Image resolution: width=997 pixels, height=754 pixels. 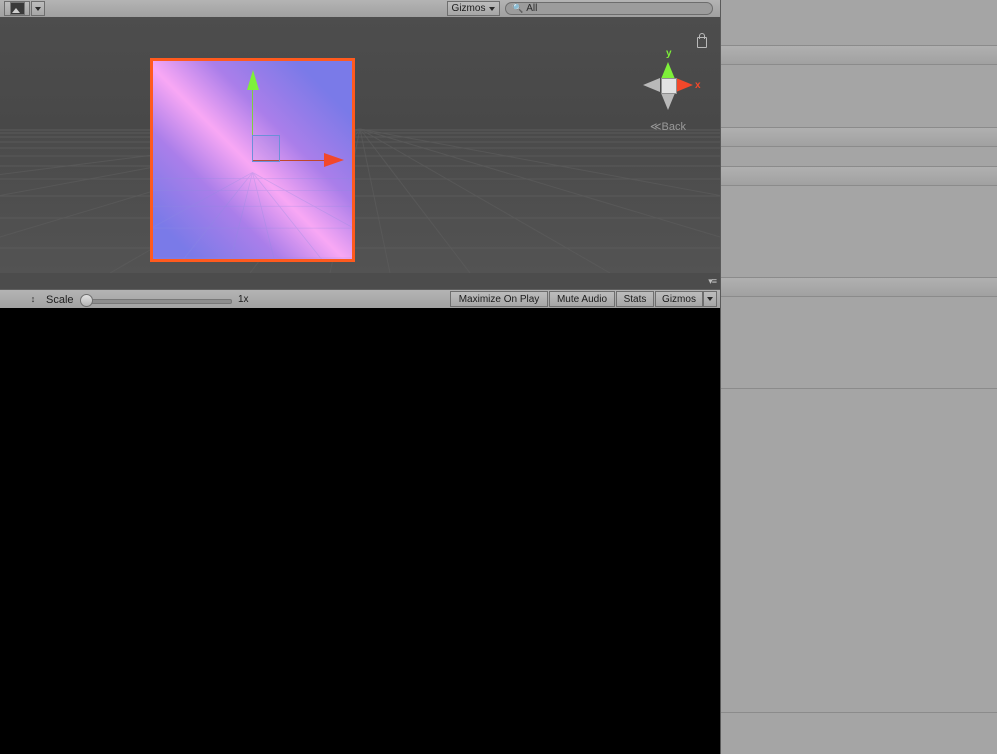 I want to click on search-icon: 🔍, so click(x=518, y=8).